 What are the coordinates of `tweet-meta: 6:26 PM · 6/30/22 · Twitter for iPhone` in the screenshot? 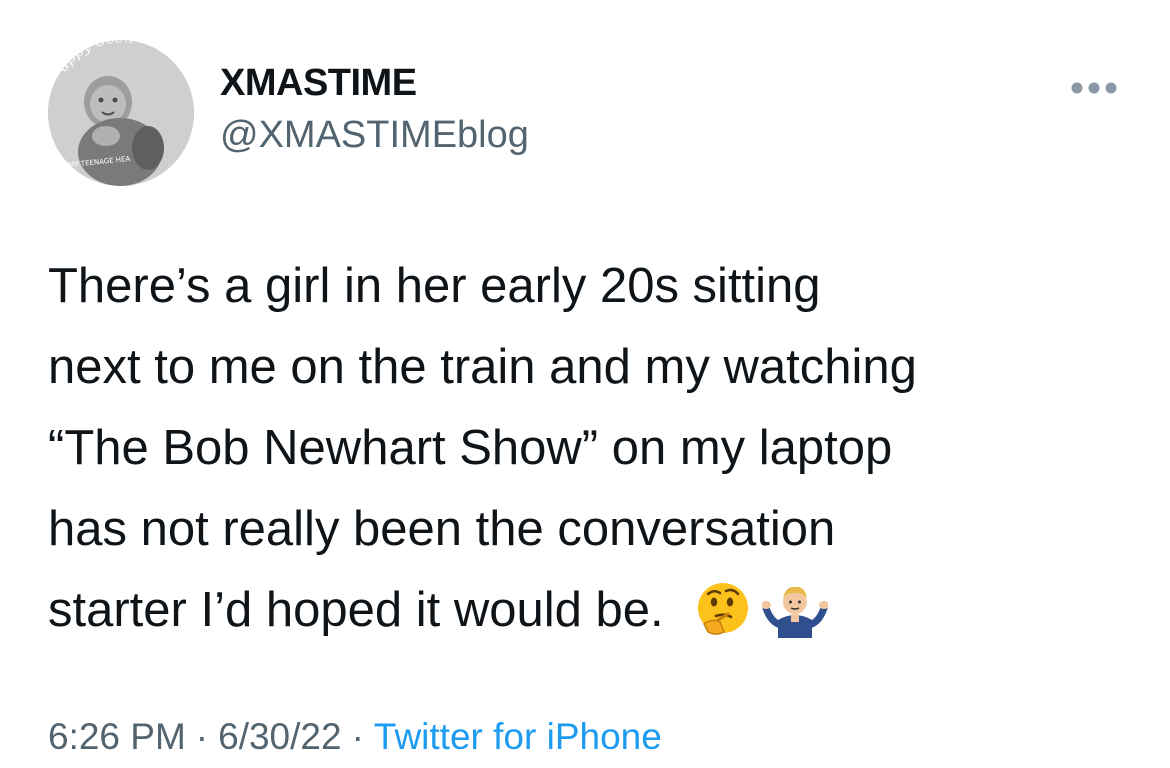 It's located at (355, 737).